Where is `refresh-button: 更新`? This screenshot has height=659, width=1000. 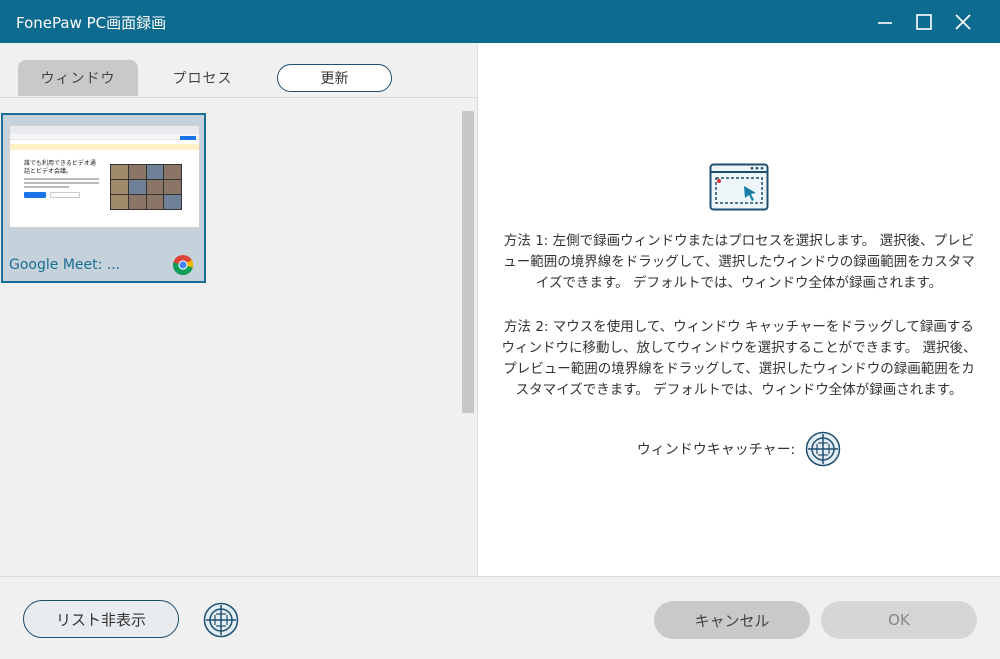
refresh-button: 更新 is located at coordinates (334, 78).